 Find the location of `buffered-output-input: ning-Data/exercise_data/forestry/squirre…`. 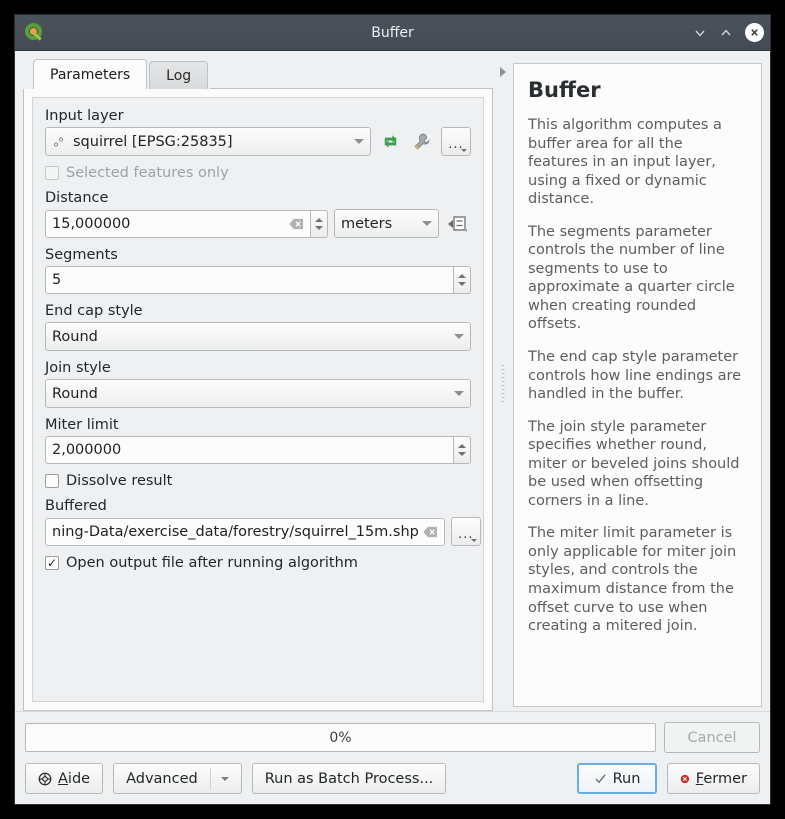

buffered-output-input: ning-Data/exercise_data/forestry/squirre… is located at coordinates (245, 531).